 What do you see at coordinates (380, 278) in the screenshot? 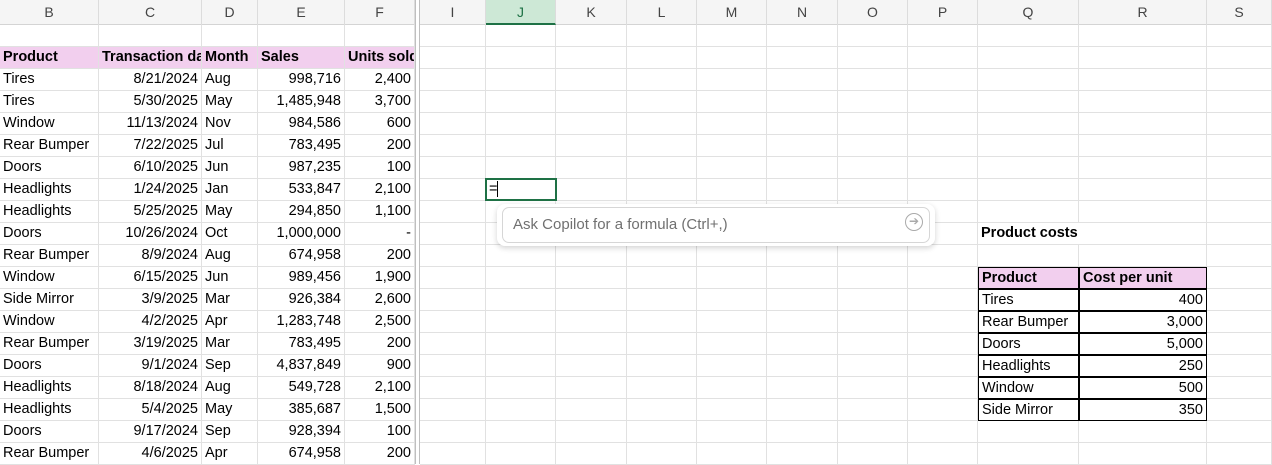
I see `sales-cell: 1,900` at bounding box center [380, 278].